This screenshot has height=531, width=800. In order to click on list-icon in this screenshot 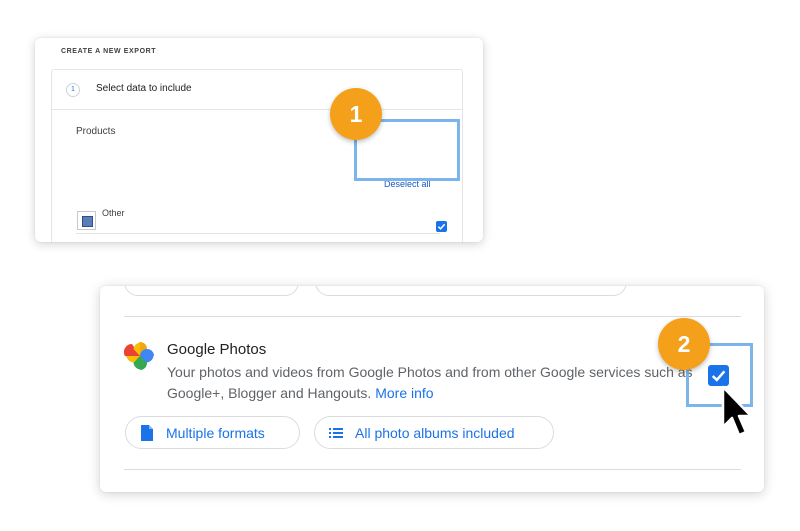, I will do `click(336, 432)`.